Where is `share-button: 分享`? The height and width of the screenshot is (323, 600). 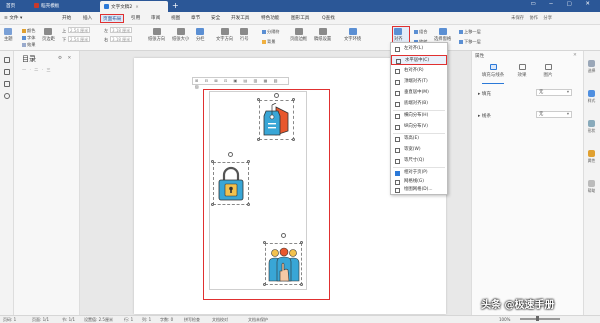
share-button: 分享 is located at coordinates (547, 18).